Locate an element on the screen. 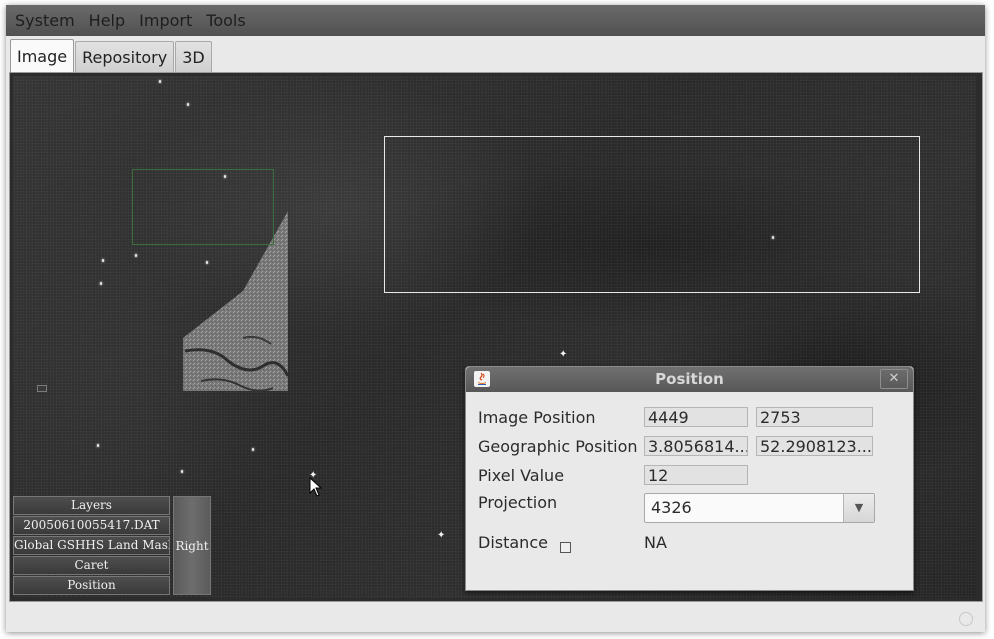 This screenshot has height=639, width=994. projection-select: 4326 ▼ is located at coordinates (759, 508).